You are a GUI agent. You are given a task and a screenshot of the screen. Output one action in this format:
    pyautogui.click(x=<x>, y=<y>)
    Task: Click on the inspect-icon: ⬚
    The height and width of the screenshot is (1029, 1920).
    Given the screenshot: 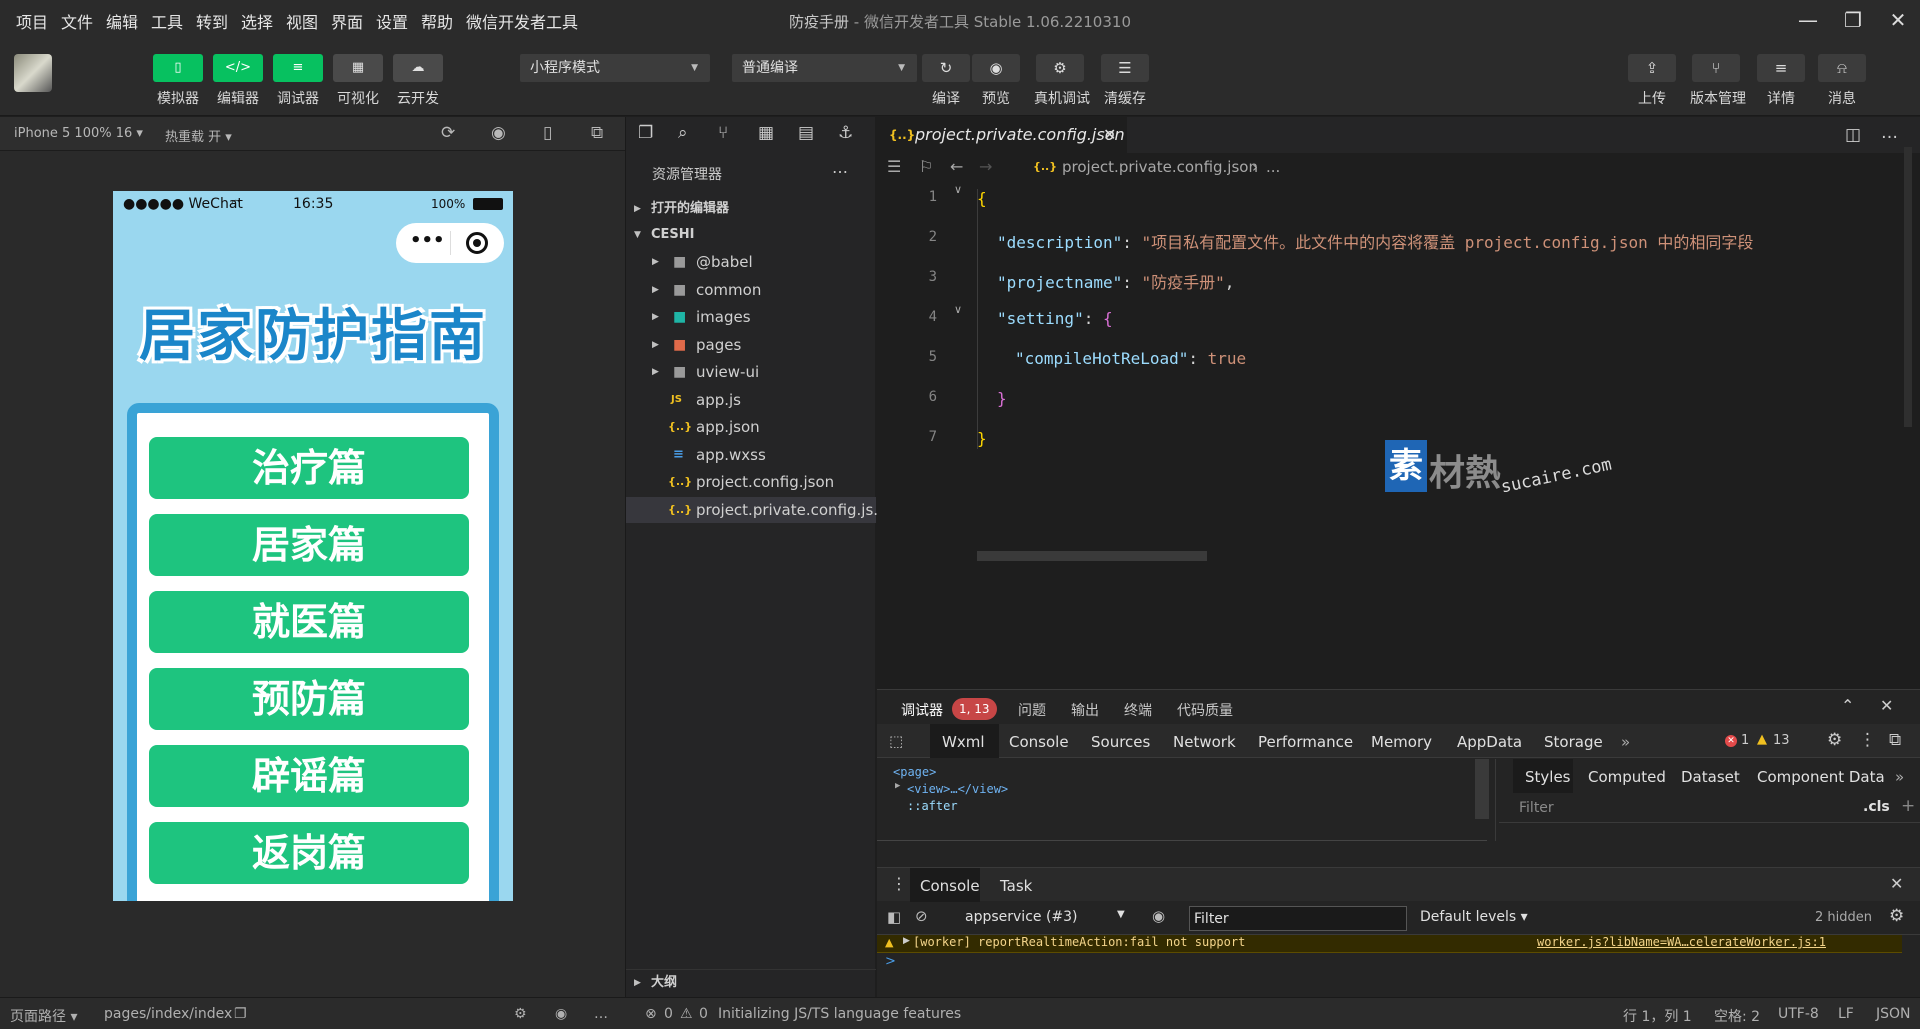 What is the action you would take?
    pyautogui.click(x=896, y=741)
    